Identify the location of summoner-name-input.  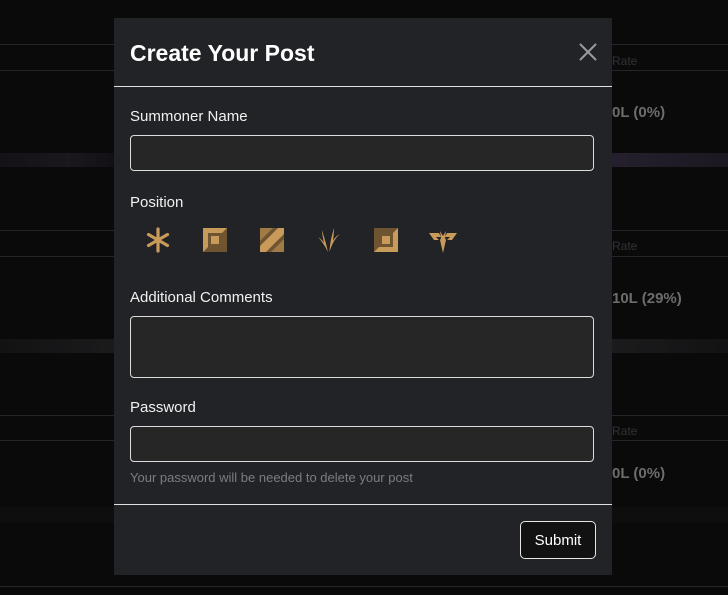
(362, 153).